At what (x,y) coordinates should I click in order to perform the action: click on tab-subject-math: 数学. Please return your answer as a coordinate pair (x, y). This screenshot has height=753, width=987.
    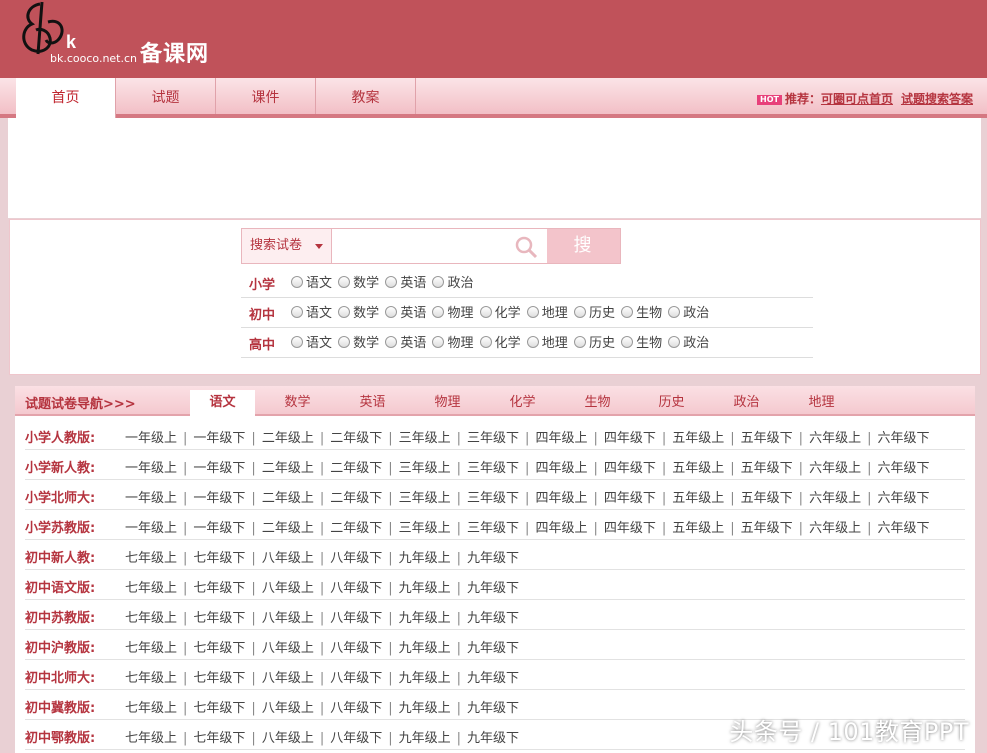
    Looking at the image, I should click on (297, 403).